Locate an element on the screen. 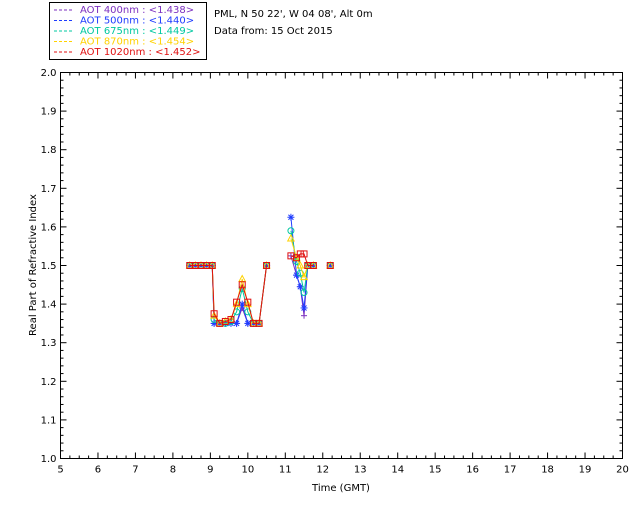 This screenshot has height=512, width=640. y-tick-label: 2.0 is located at coordinates (49, 73).